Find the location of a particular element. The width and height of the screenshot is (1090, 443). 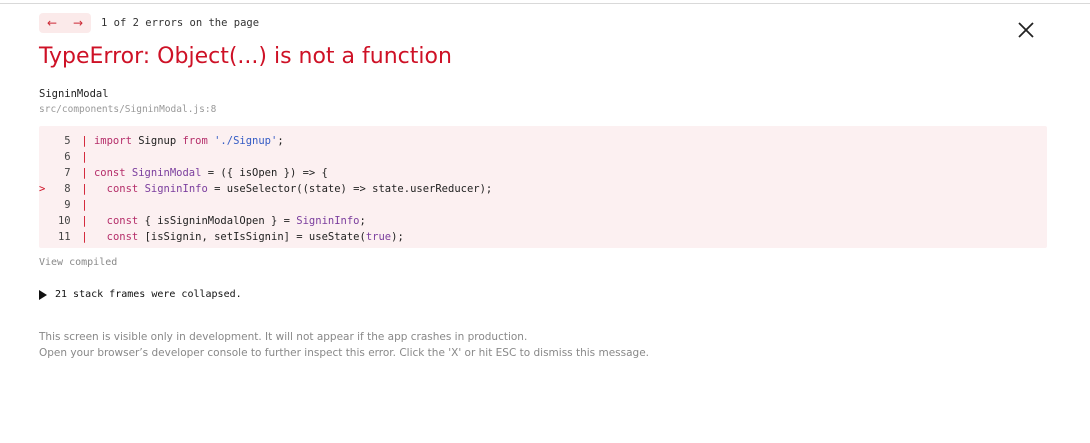

line-number: 10 is located at coordinates (58, 221).